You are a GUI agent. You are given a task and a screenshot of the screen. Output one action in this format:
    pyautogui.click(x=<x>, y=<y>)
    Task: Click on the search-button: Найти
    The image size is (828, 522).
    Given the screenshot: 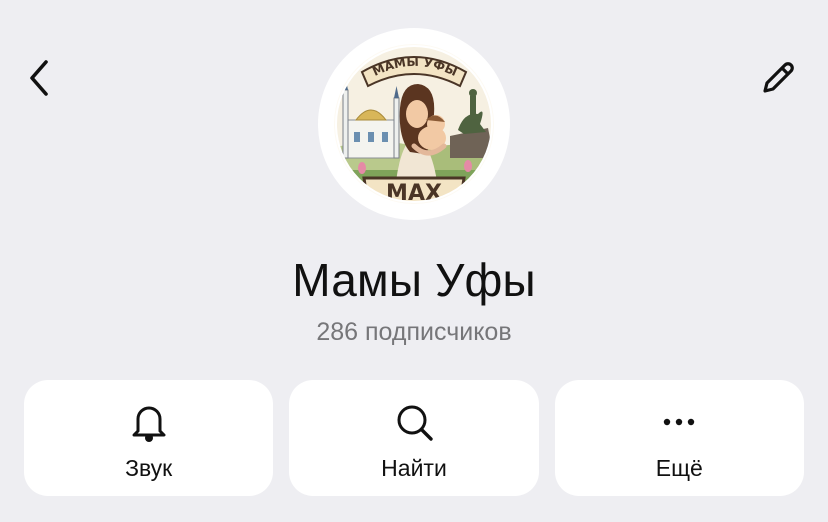 What is the action you would take?
    pyautogui.click(x=414, y=438)
    